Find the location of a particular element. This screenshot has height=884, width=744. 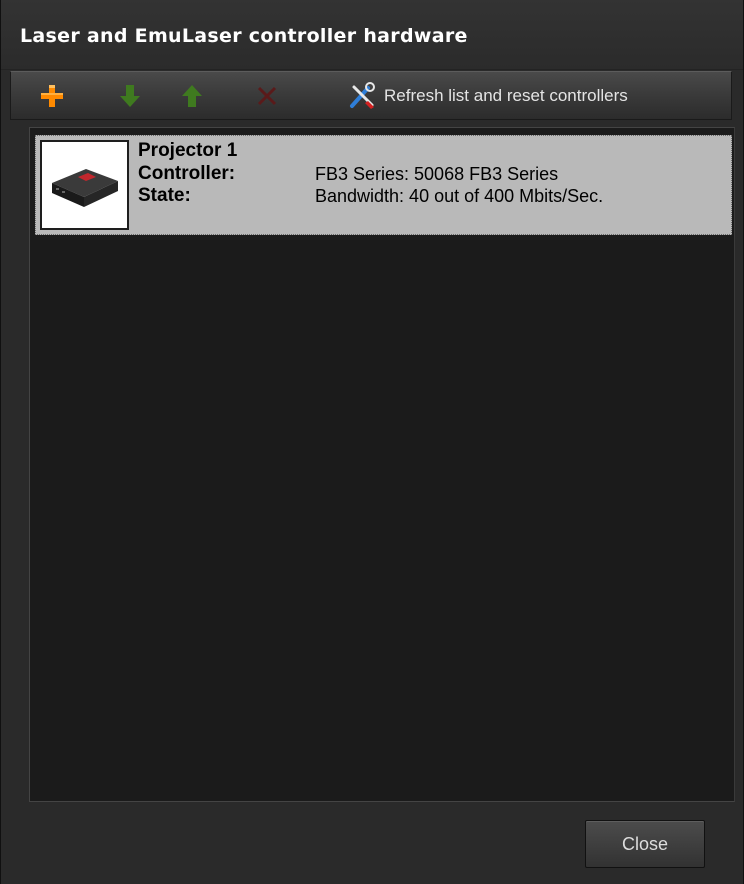

controller-label: Controller: is located at coordinates (187, 173).